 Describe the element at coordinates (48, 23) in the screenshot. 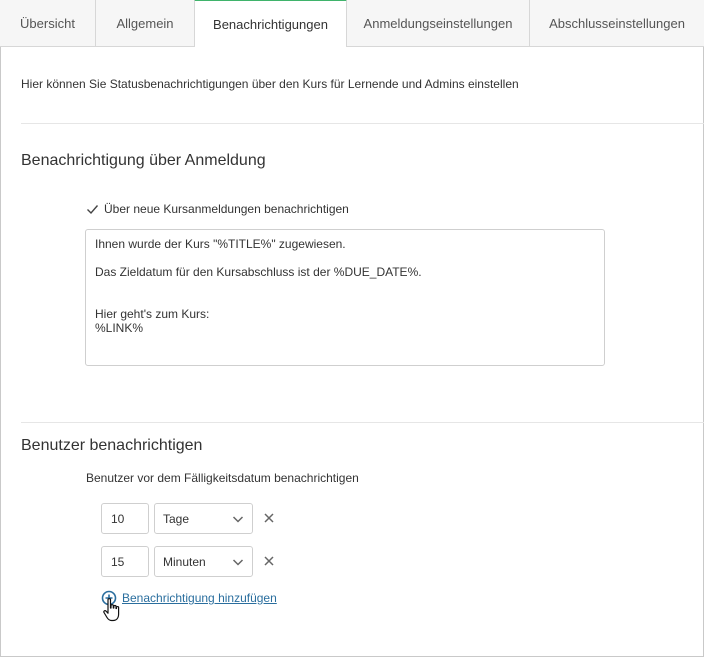

I see `tab-uebersicht: Übersicht` at that location.